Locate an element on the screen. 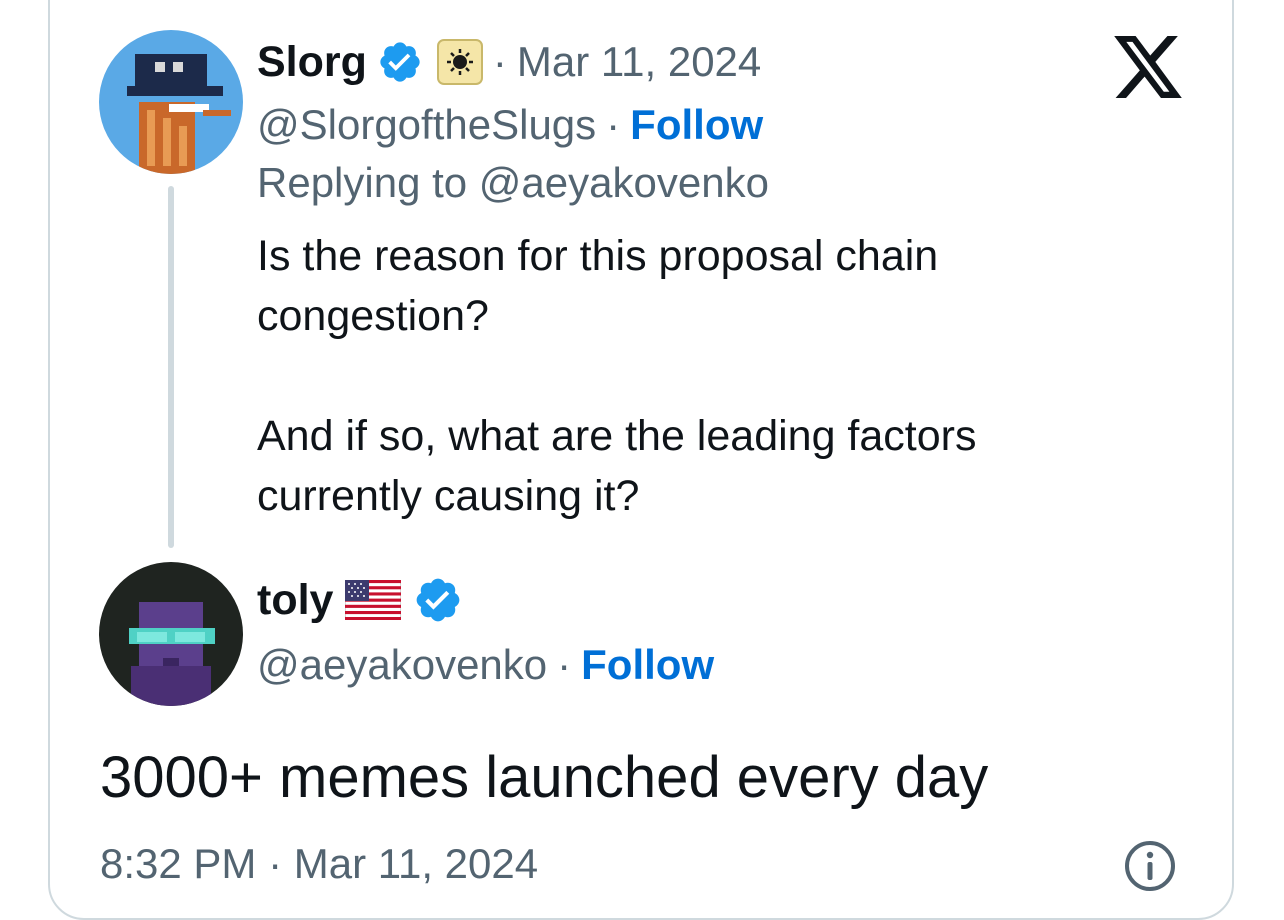 This screenshot has height=920, width=1284. info-icon is located at coordinates (1150, 866).